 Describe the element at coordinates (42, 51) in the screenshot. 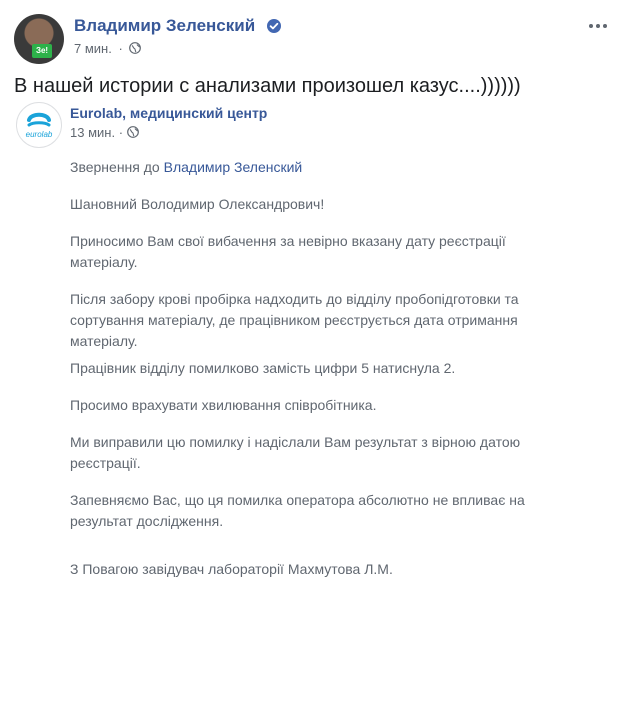

I see `avatar-badge: Зе!` at that location.